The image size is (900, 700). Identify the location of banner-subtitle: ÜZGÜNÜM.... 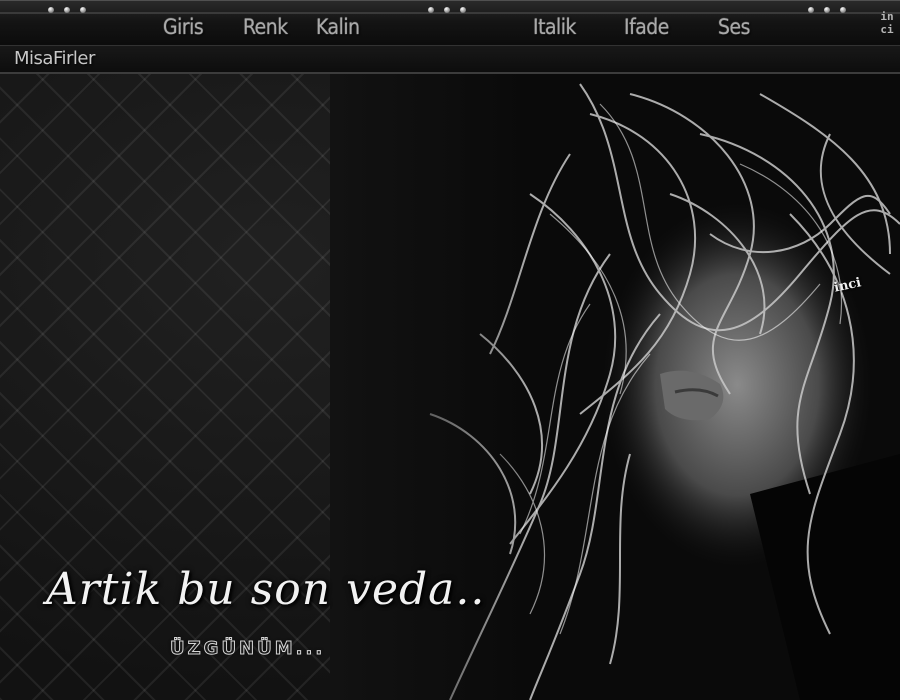
(247, 649).